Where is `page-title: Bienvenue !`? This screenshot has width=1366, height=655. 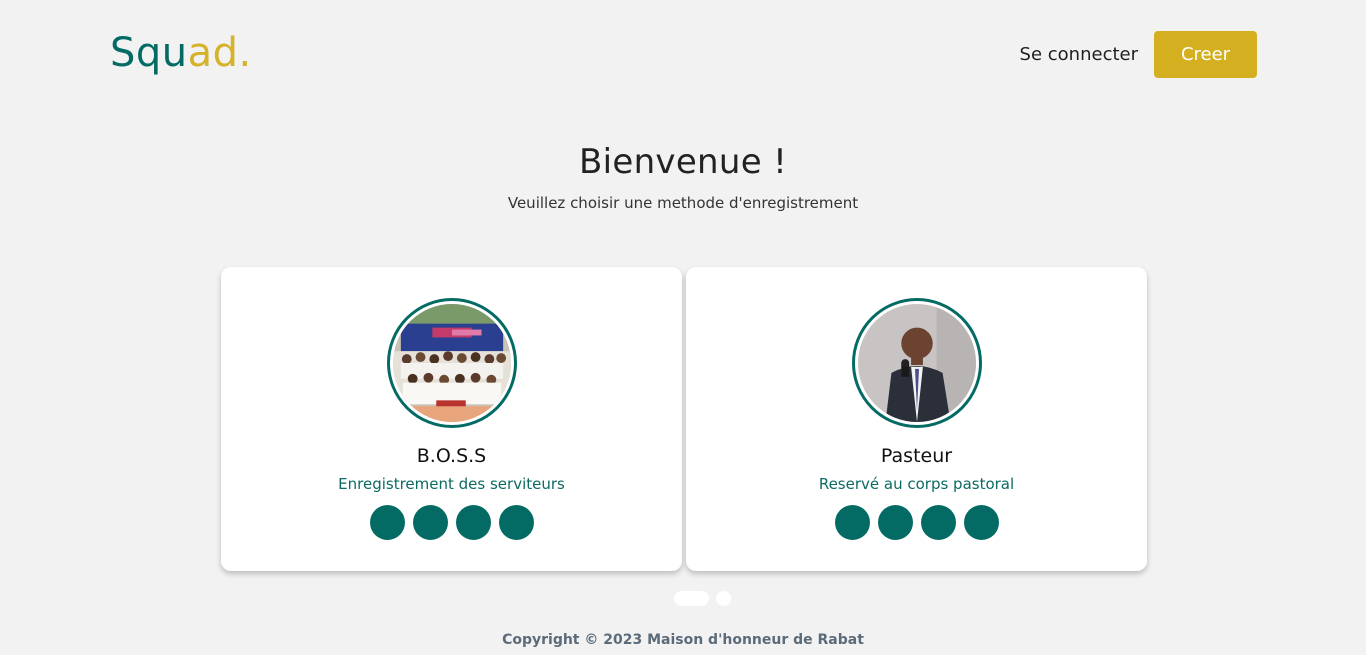
page-title: Bienvenue ! is located at coordinates (683, 162).